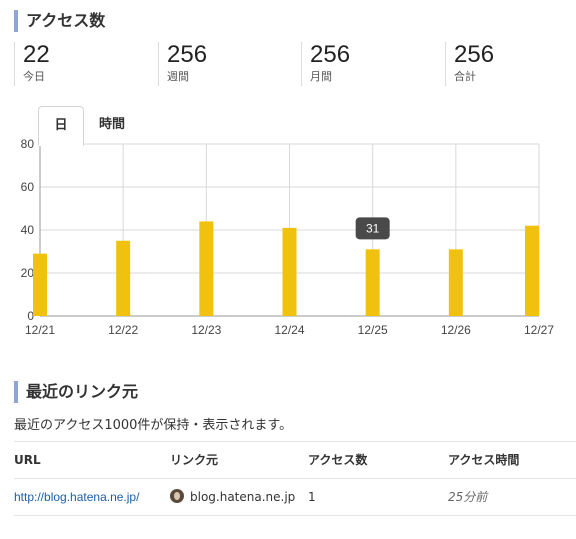  I want to click on x-tick-label: 12/24, so click(289, 330).